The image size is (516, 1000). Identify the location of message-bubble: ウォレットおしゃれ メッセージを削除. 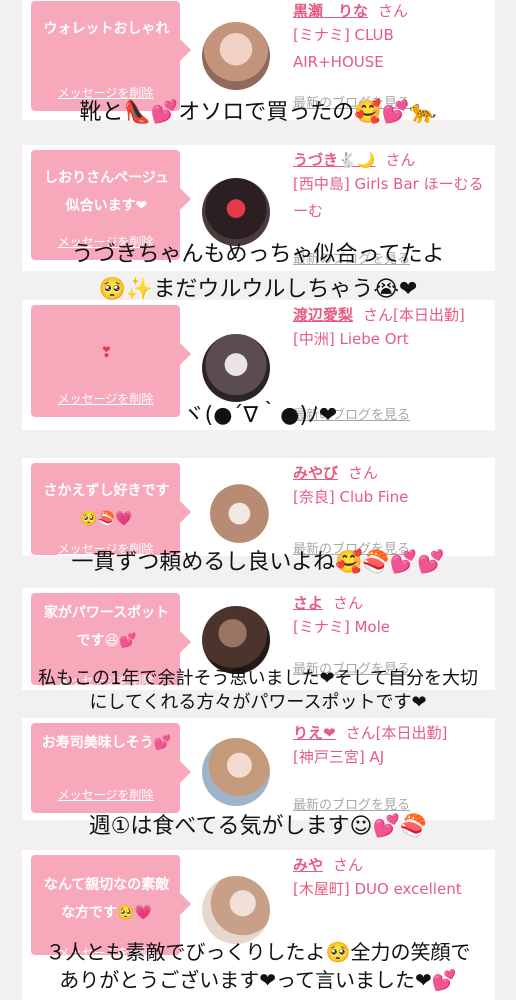
(111, 56).